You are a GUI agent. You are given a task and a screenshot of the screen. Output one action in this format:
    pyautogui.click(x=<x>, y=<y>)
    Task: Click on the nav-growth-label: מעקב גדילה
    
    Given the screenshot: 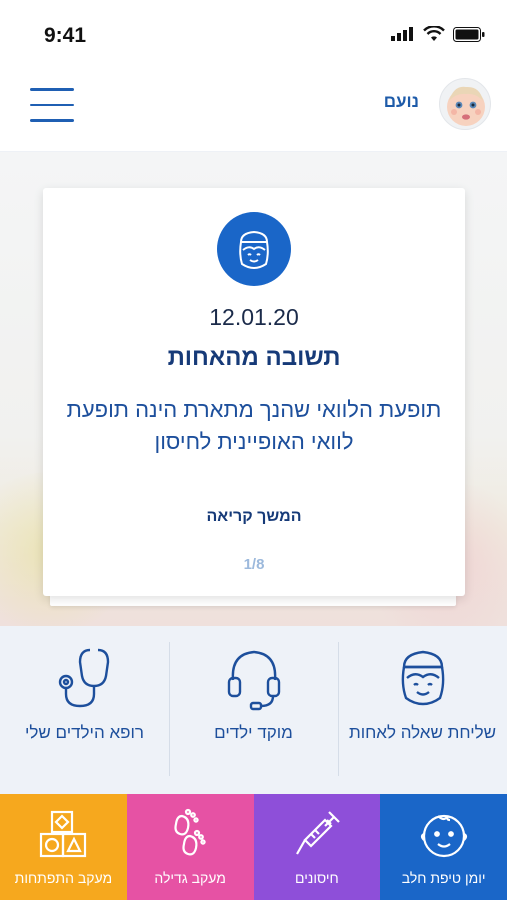 What is the action you would take?
    pyautogui.click(x=190, y=878)
    